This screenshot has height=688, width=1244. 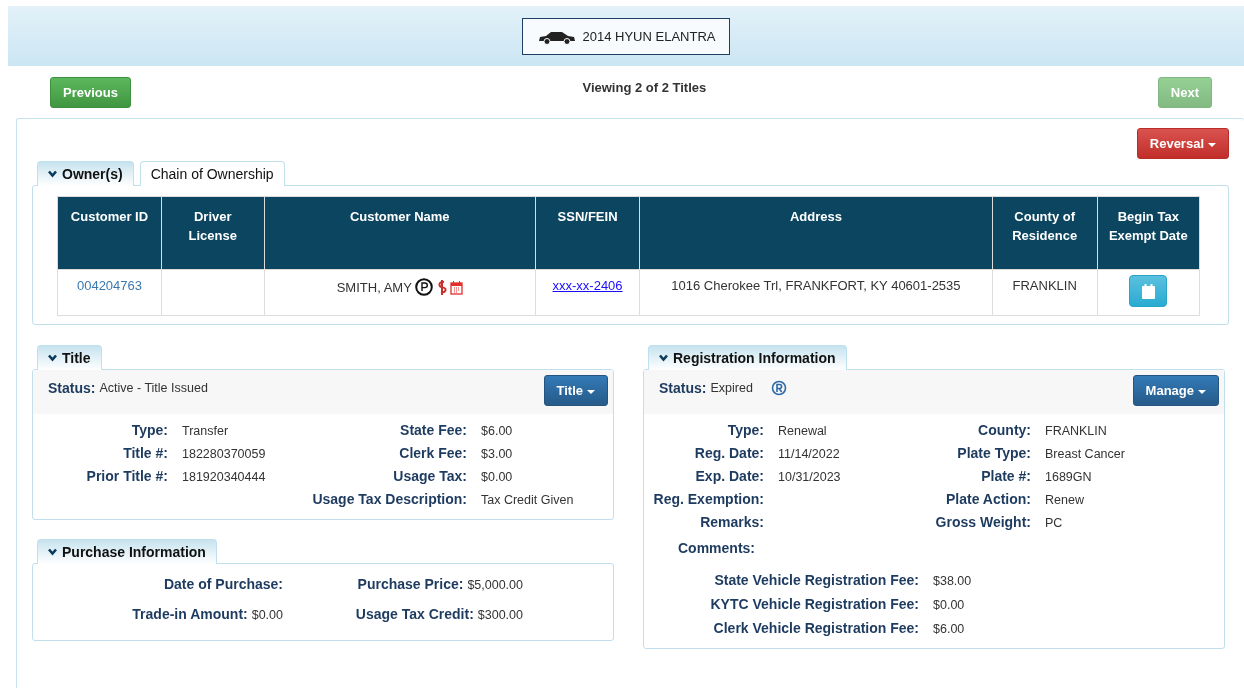 I want to click on reversal-button: Reversal, so click(x=1182, y=143).